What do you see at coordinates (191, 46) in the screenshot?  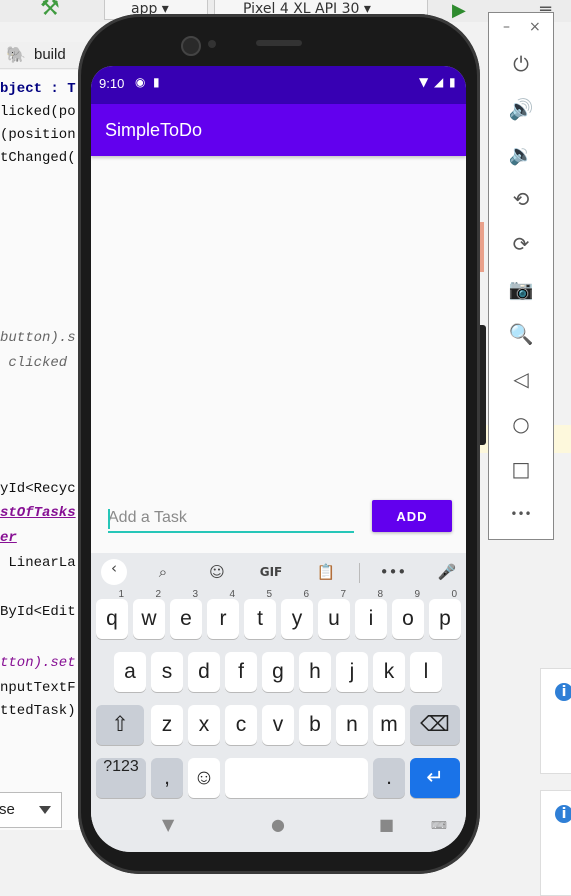 I see `front-camera` at bounding box center [191, 46].